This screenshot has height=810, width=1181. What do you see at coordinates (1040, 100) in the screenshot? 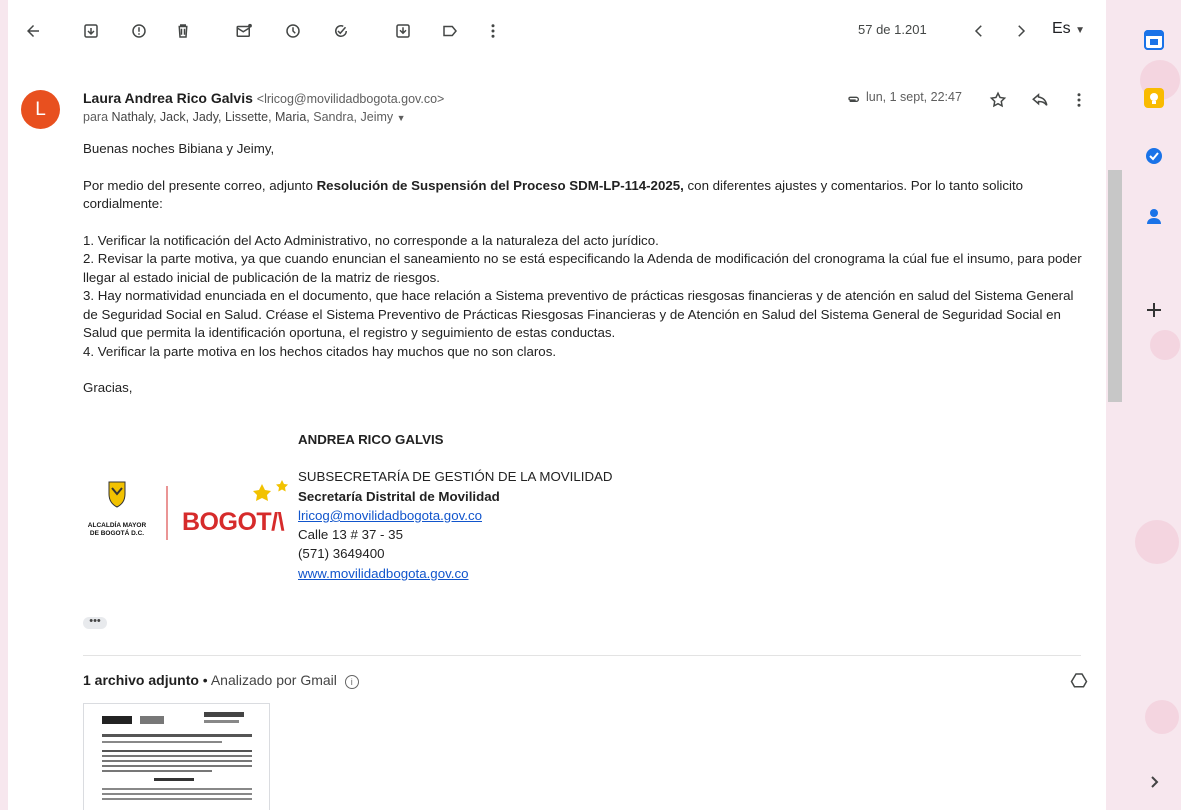
I see `reply-icon` at bounding box center [1040, 100].